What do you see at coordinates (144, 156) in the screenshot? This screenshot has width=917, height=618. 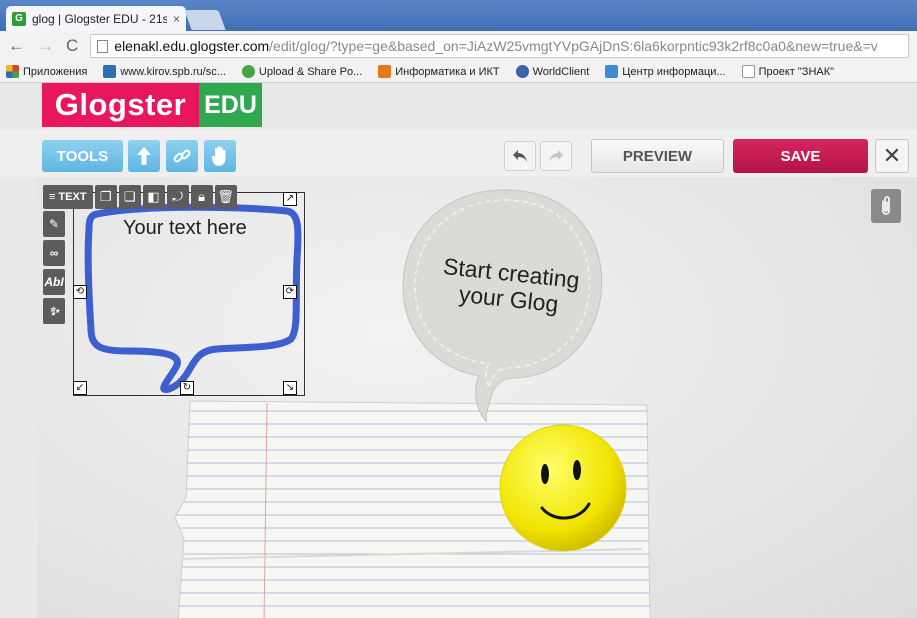 I see `upload-arrow-icon` at bounding box center [144, 156].